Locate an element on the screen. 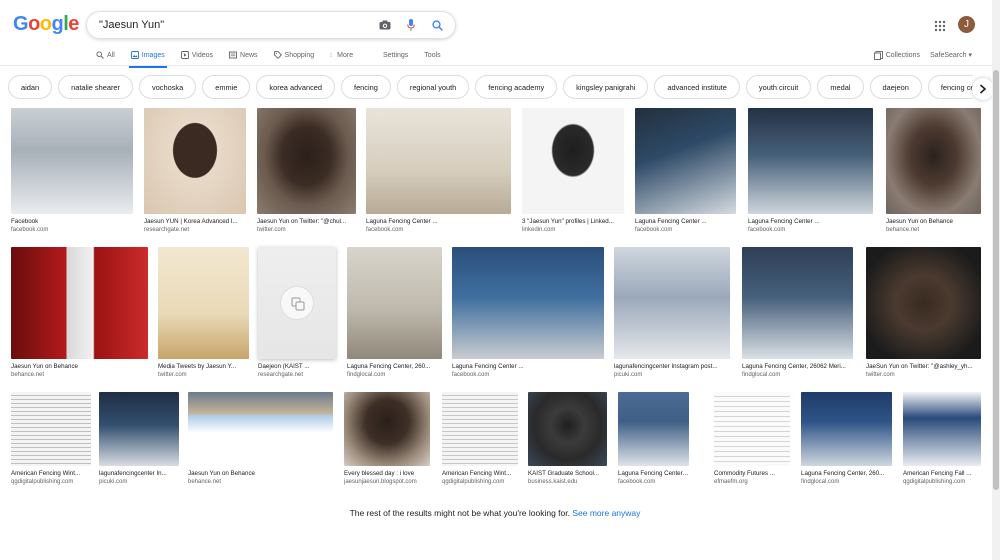  image-result: Daejeon (KAIST ... researchgate.net is located at coordinates (297, 313).